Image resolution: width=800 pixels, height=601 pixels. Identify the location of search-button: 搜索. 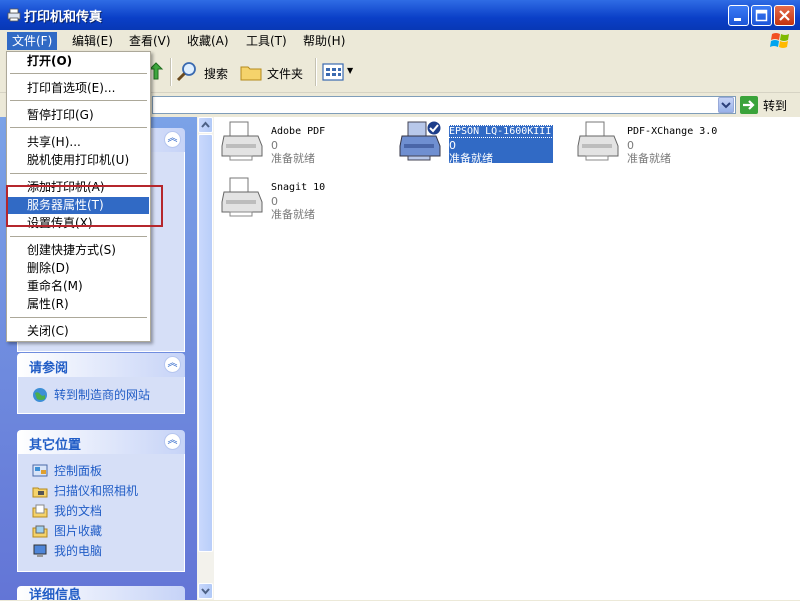
(205, 72).